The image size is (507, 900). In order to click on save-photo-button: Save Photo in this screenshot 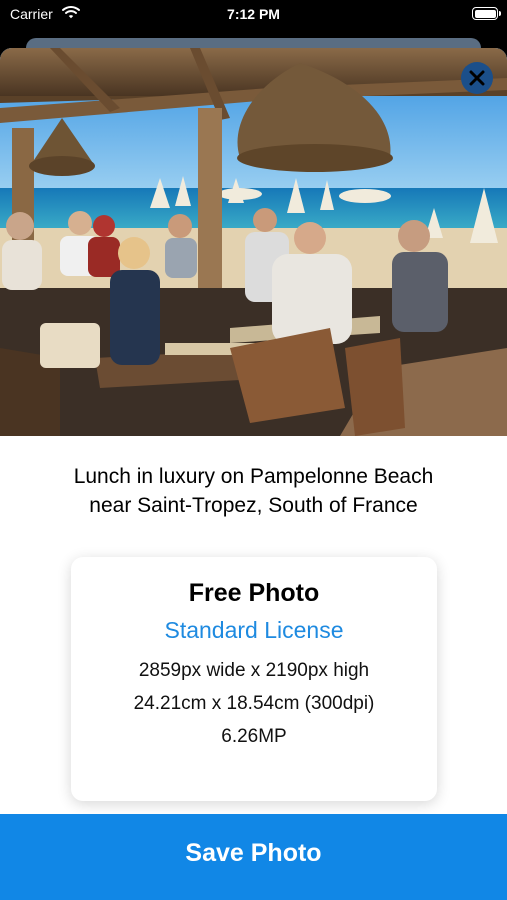, I will do `click(253, 857)`.